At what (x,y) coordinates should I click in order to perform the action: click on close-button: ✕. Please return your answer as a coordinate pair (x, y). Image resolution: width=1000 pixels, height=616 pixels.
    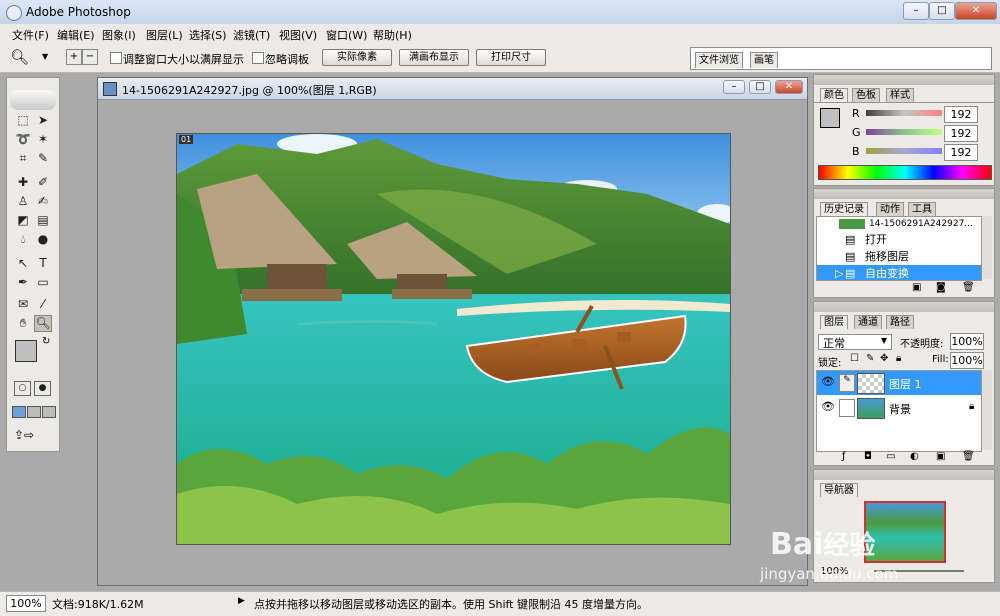
    Looking at the image, I should click on (976, 11).